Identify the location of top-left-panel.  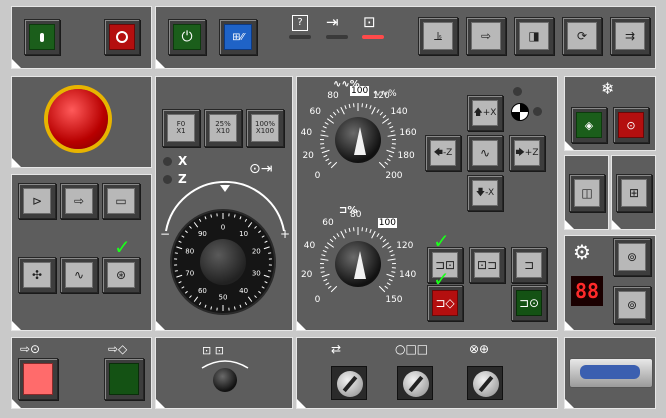
(81, 37).